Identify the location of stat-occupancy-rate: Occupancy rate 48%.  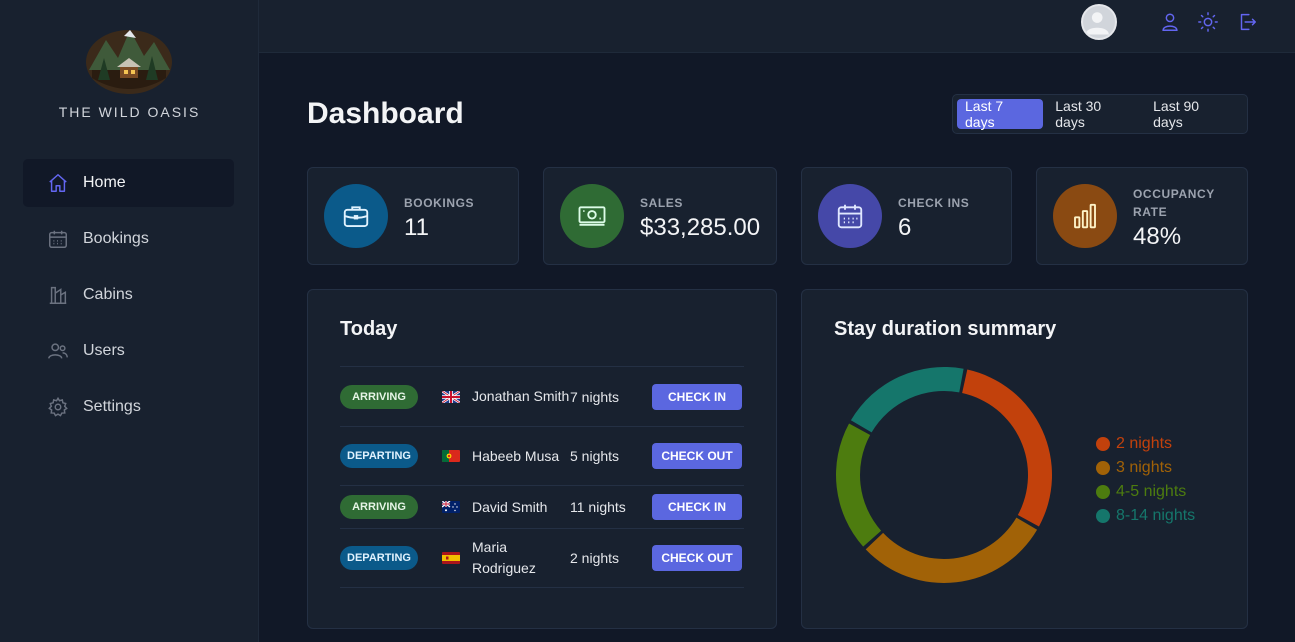
(1142, 216).